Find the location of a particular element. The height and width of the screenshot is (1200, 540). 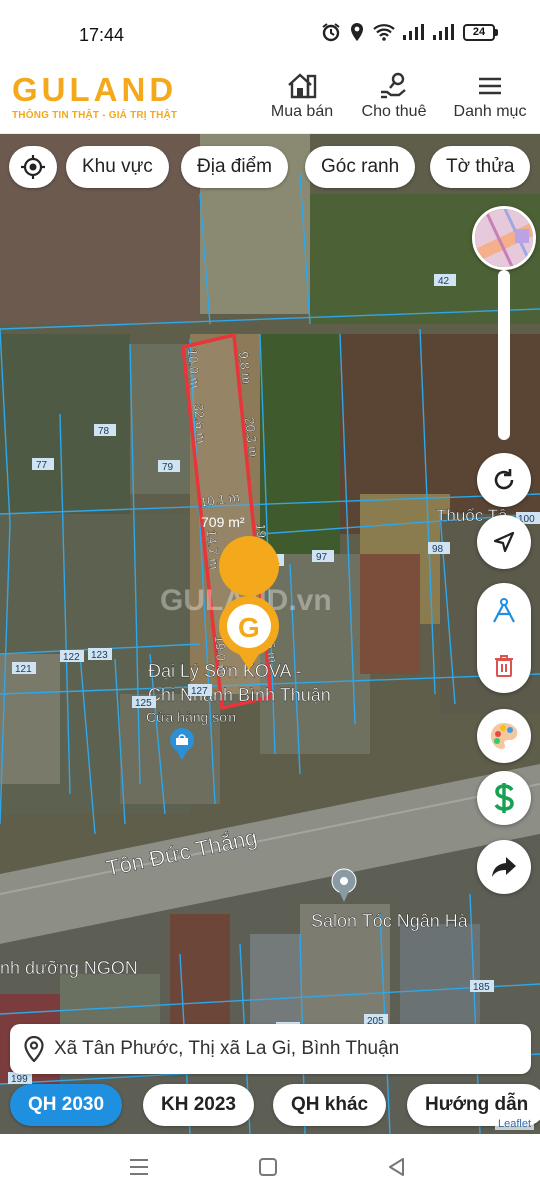

address-bar: Xã Tân Phước, Thị xã La Gi, Bình Thuận is located at coordinates (270, 1049).